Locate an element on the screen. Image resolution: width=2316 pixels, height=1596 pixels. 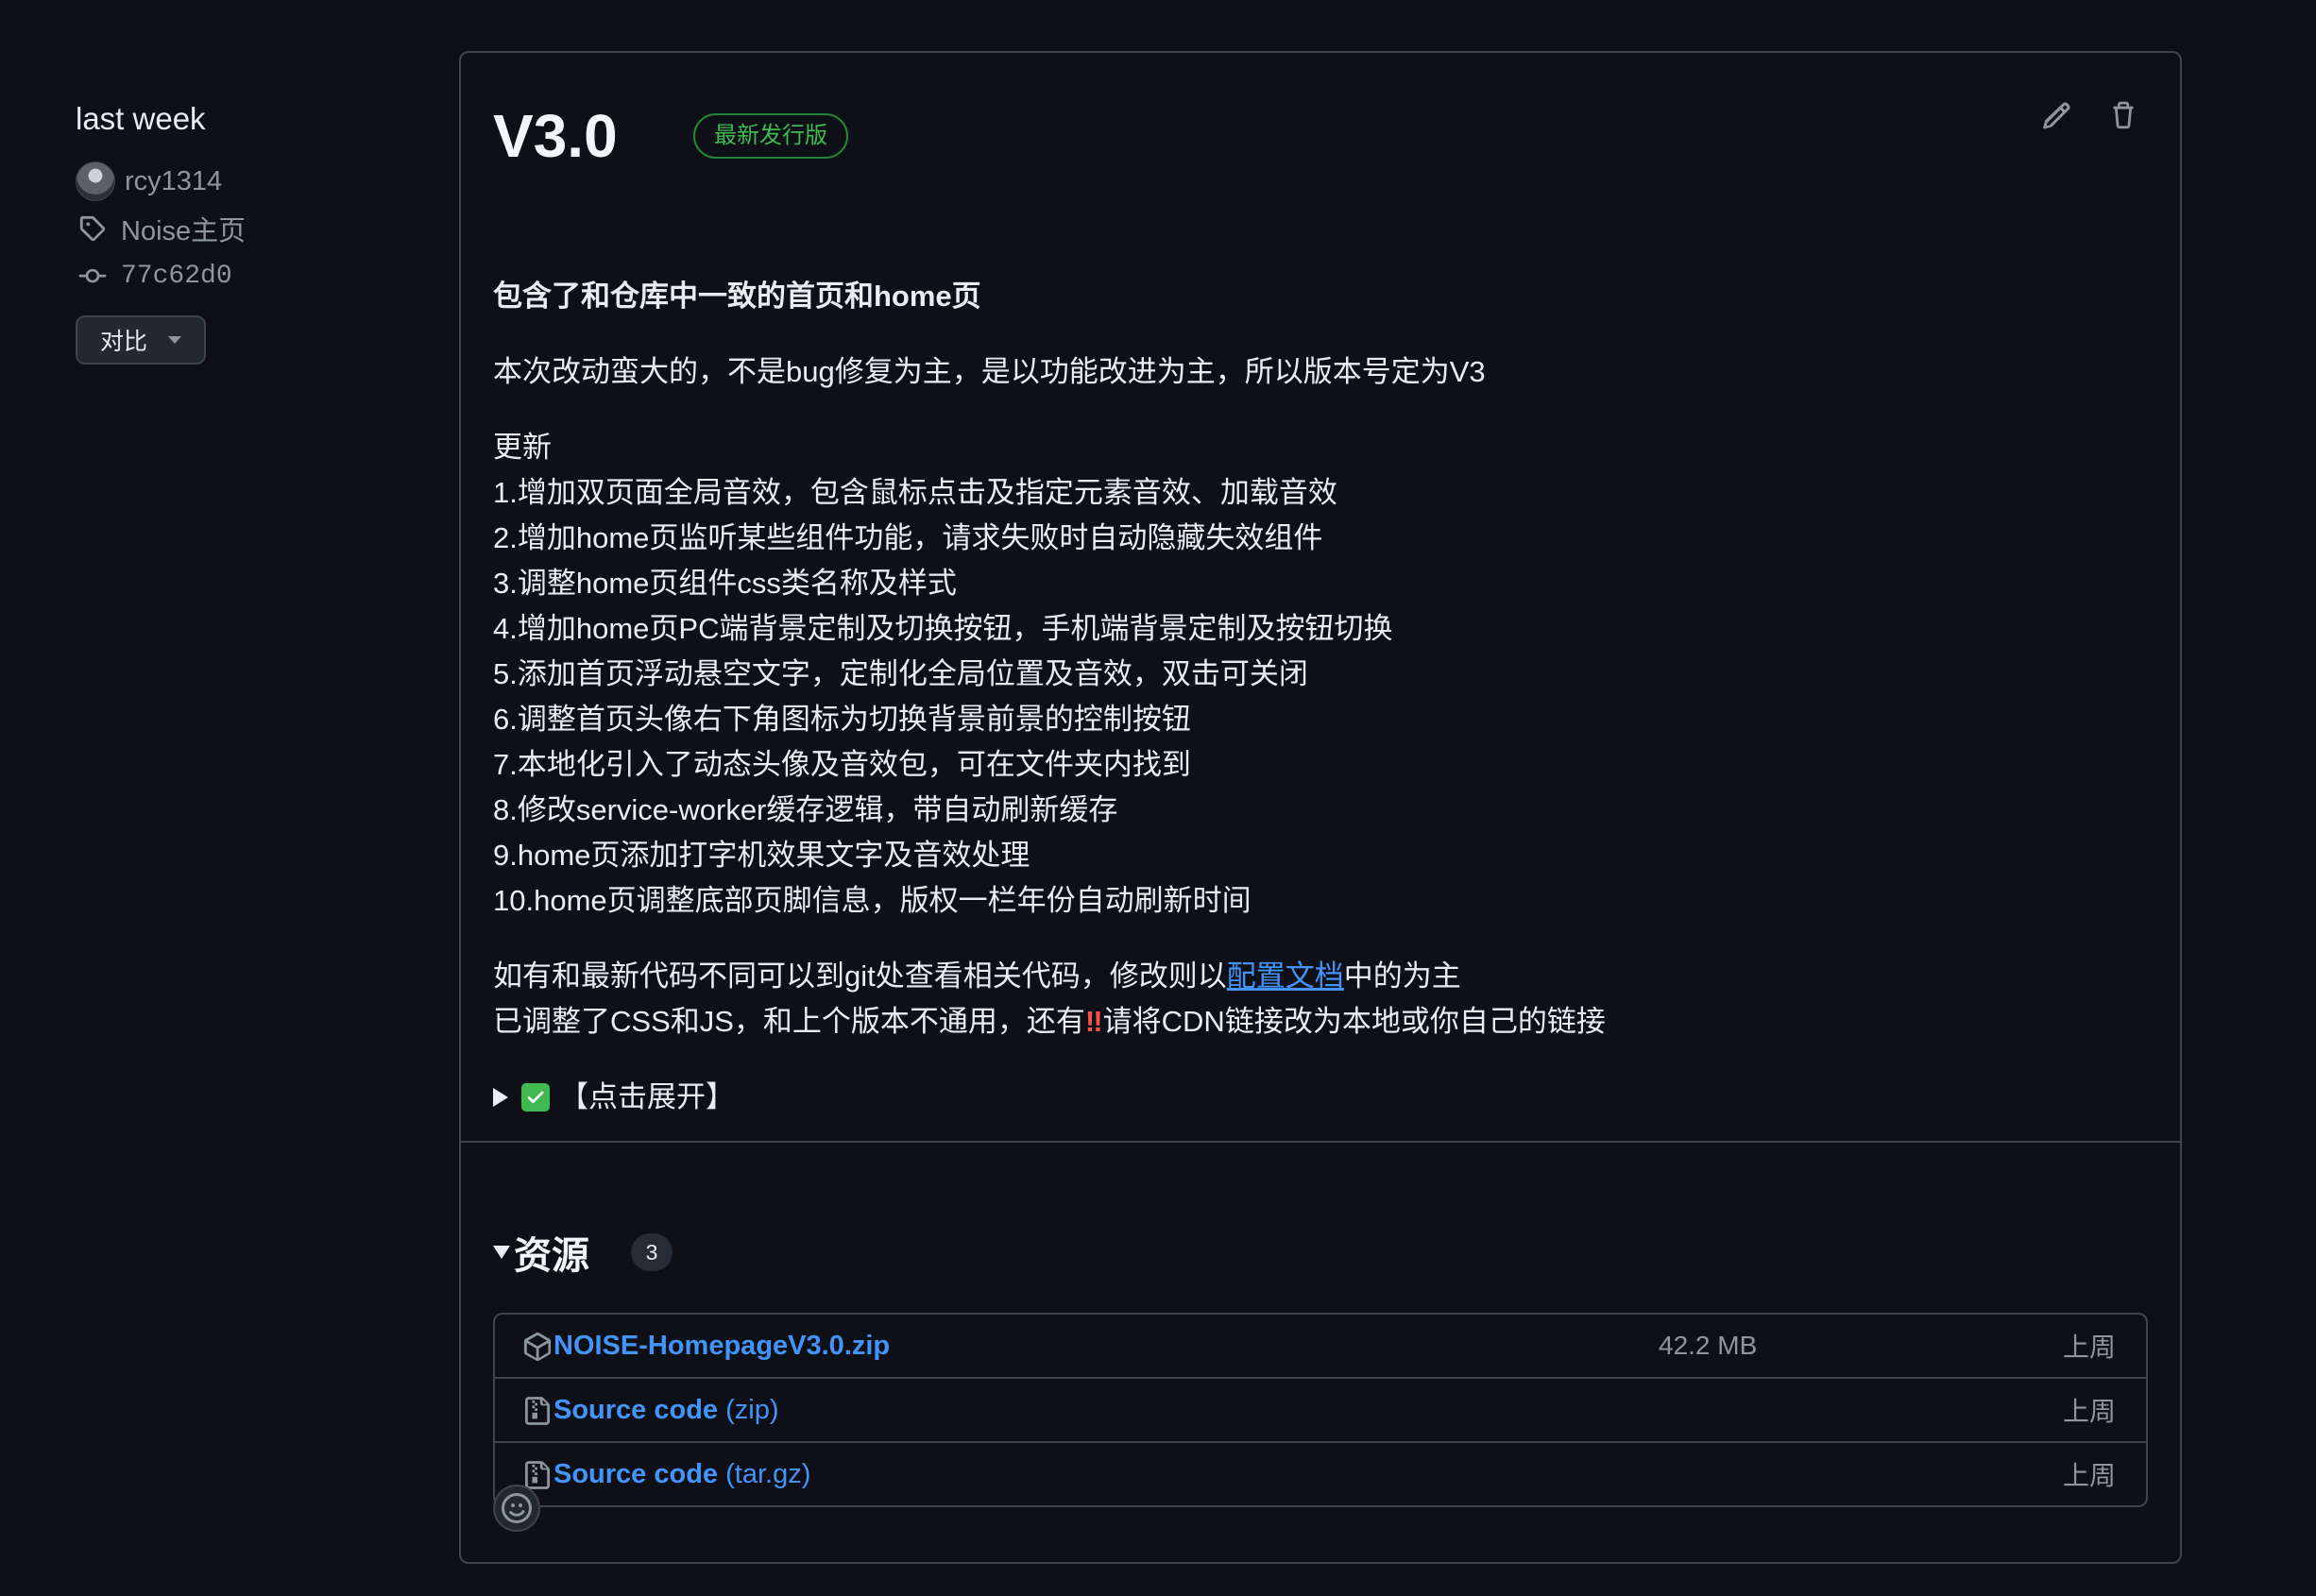
asset-name: Source code (tar.gz) is located at coordinates (681, 1474).